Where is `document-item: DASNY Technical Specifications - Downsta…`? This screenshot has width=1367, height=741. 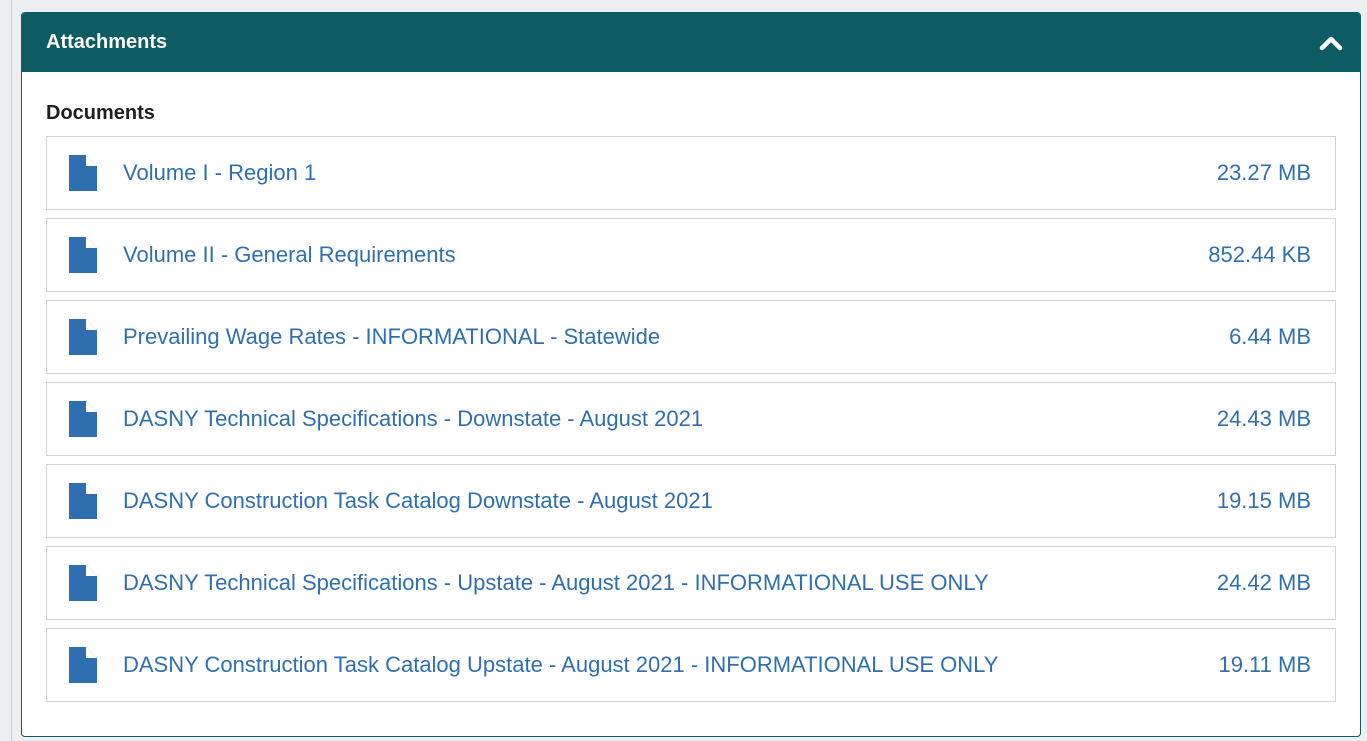 document-item: DASNY Technical Specifications - Downsta… is located at coordinates (691, 419).